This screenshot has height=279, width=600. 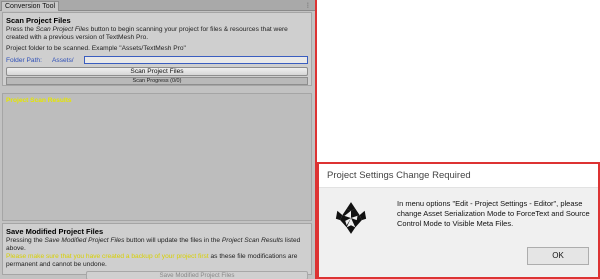 What do you see at coordinates (39, 100) in the screenshot?
I see `scan-results-title: Project Scan Results` at bounding box center [39, 100].